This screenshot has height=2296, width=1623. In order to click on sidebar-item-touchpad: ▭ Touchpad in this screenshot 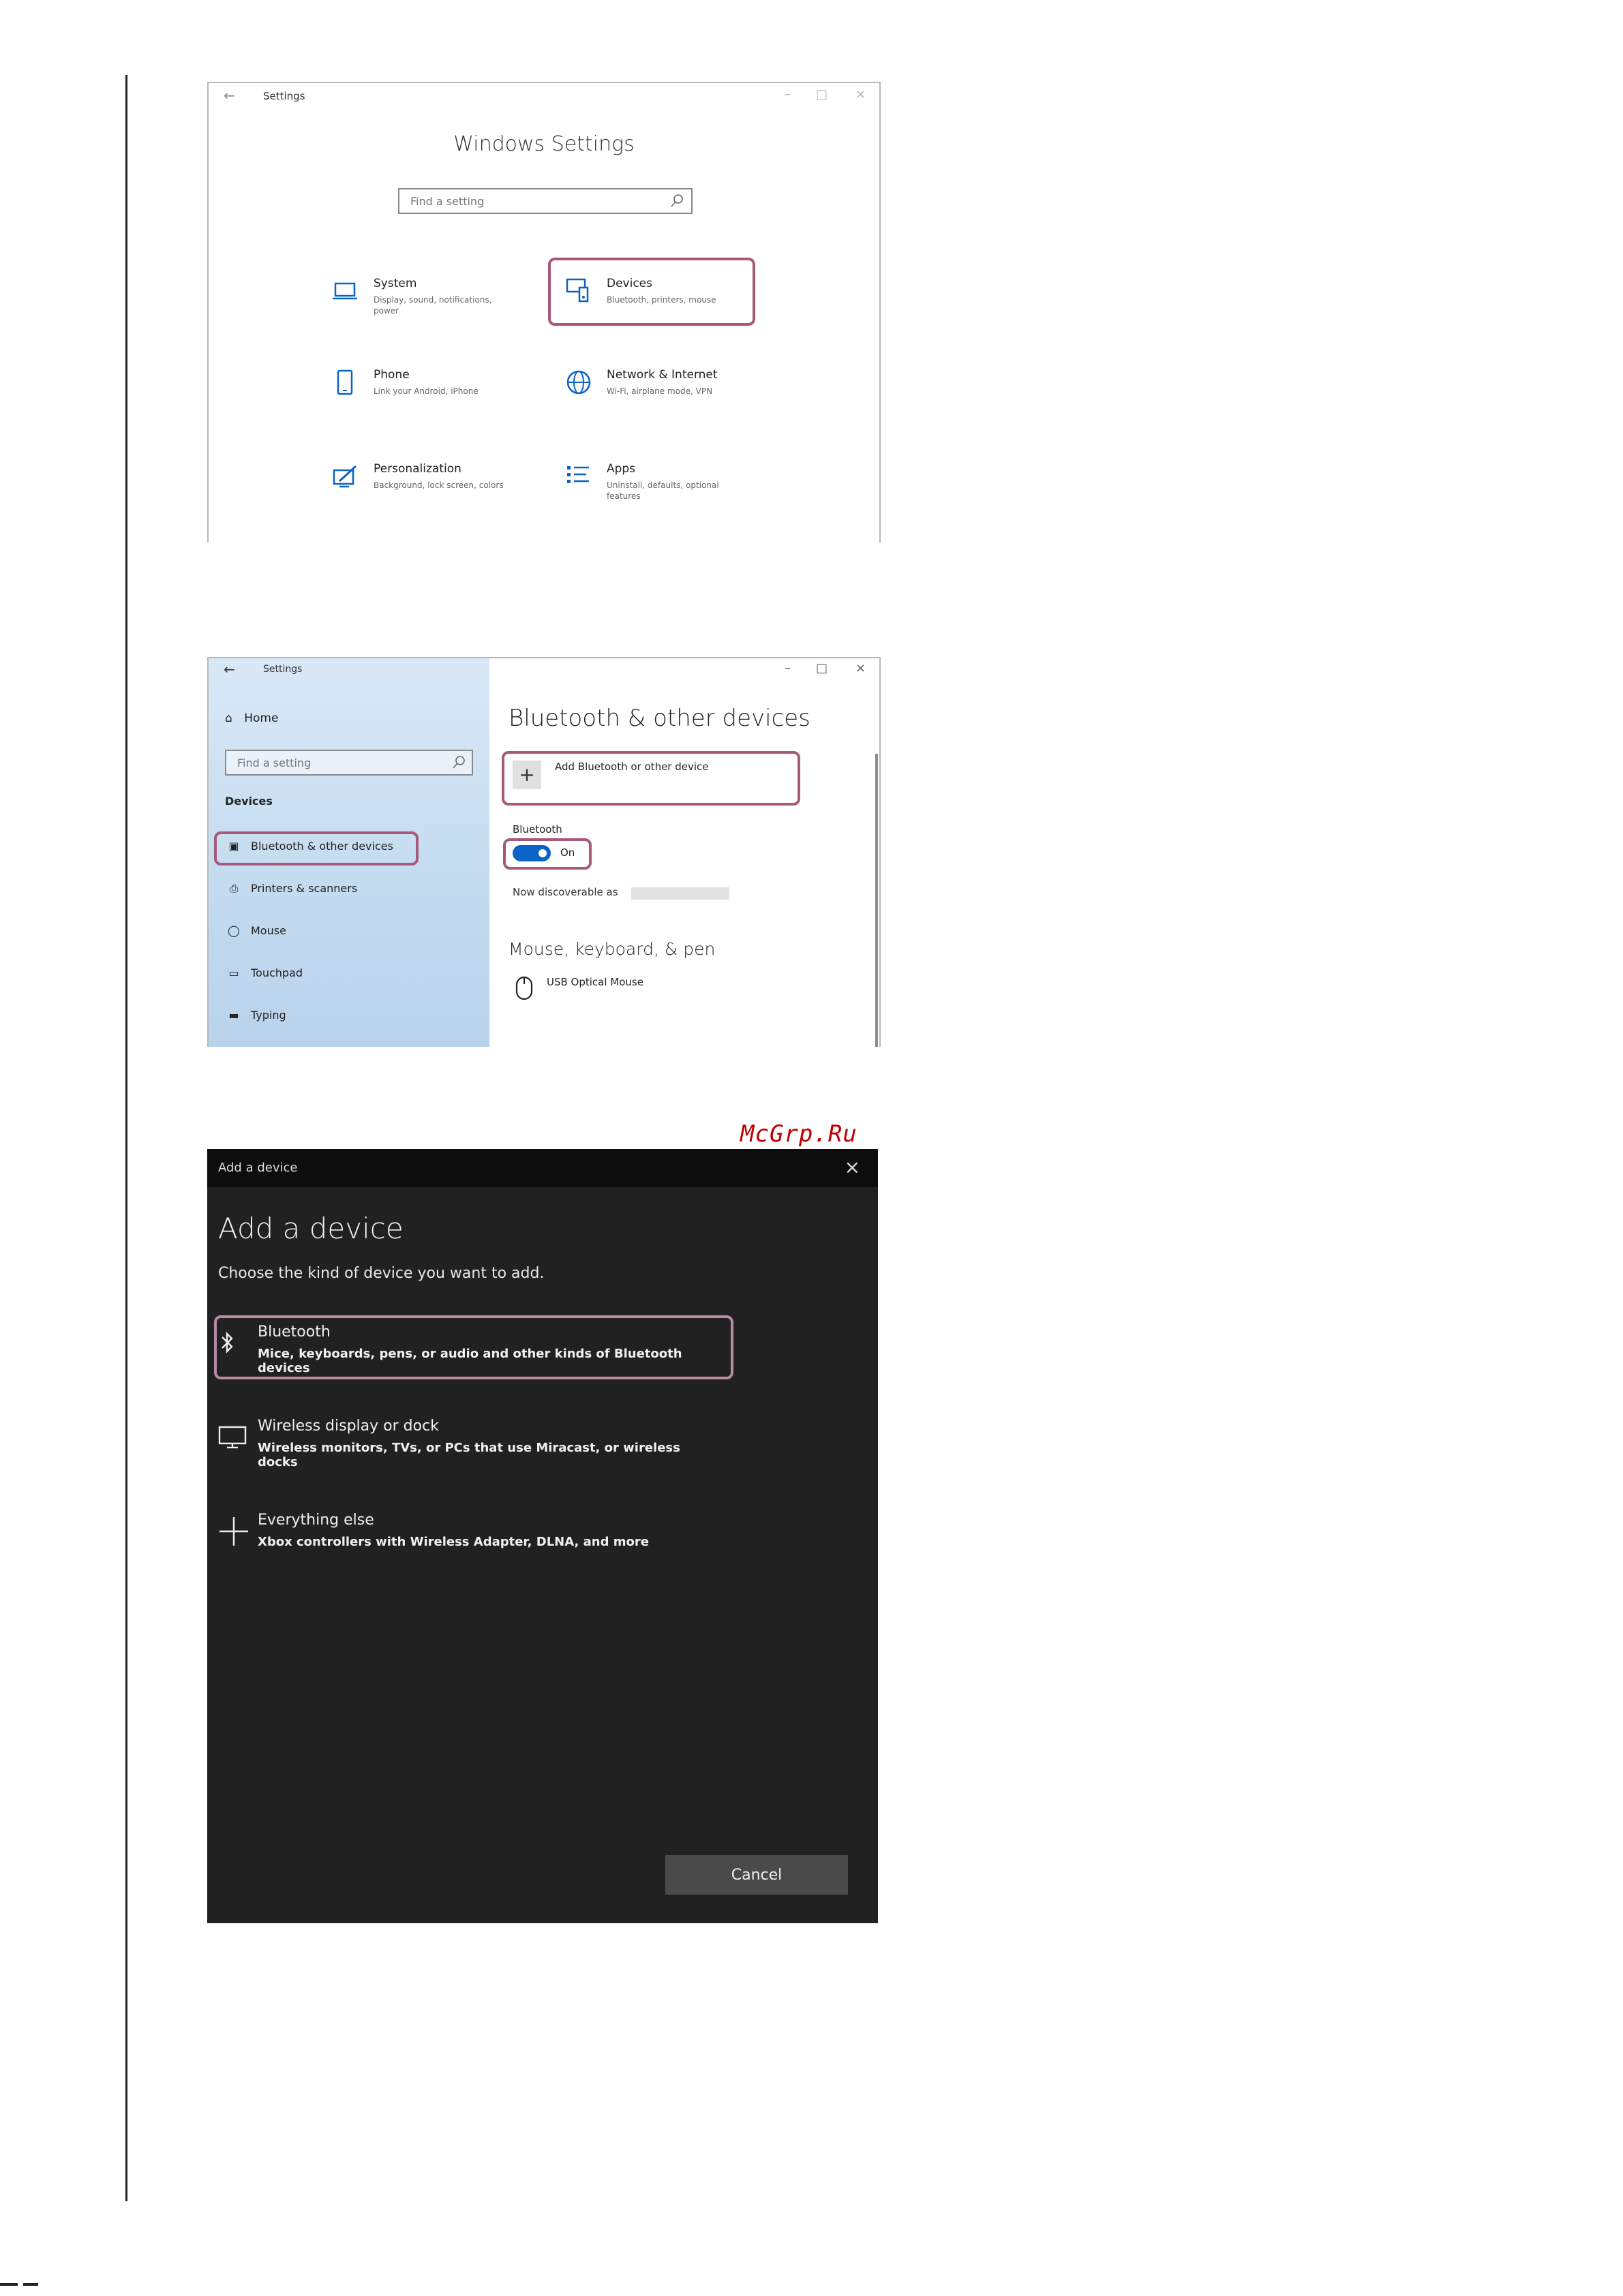, I will do `click(264, 977)`.